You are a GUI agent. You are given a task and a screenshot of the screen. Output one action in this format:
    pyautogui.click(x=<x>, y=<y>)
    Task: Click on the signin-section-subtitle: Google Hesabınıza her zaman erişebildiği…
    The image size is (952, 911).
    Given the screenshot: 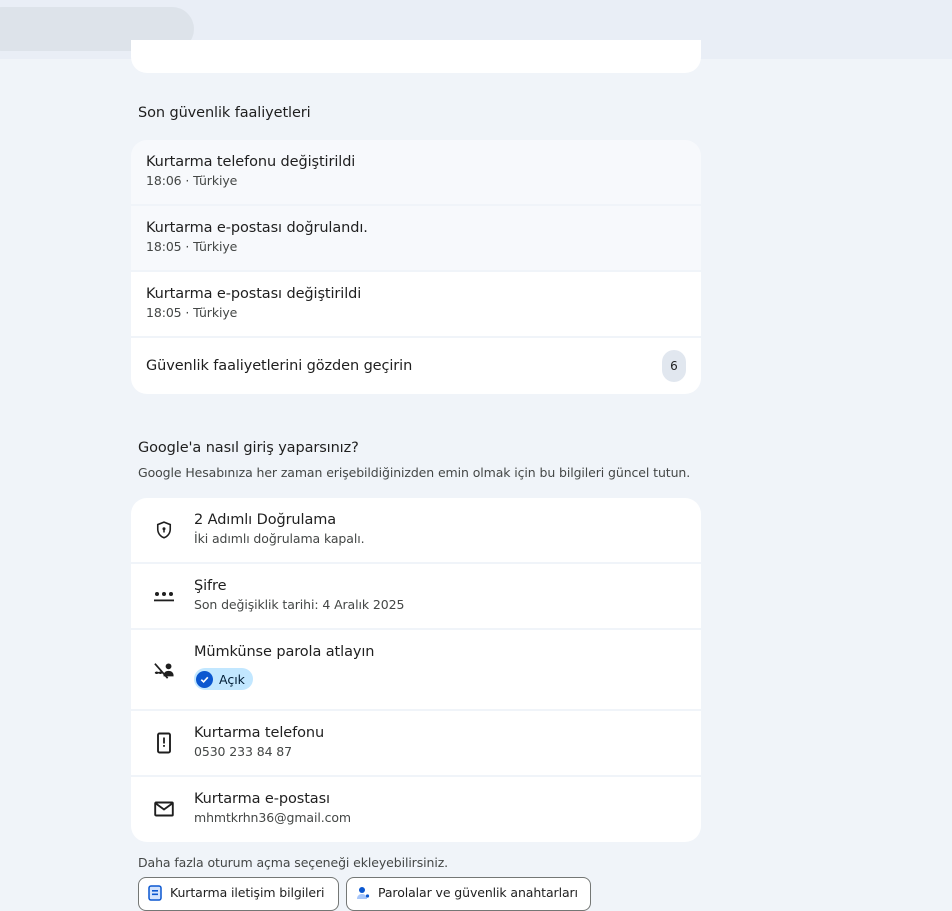 What is the action you would take?
    pyautogui.click(x=414, y=472)
    